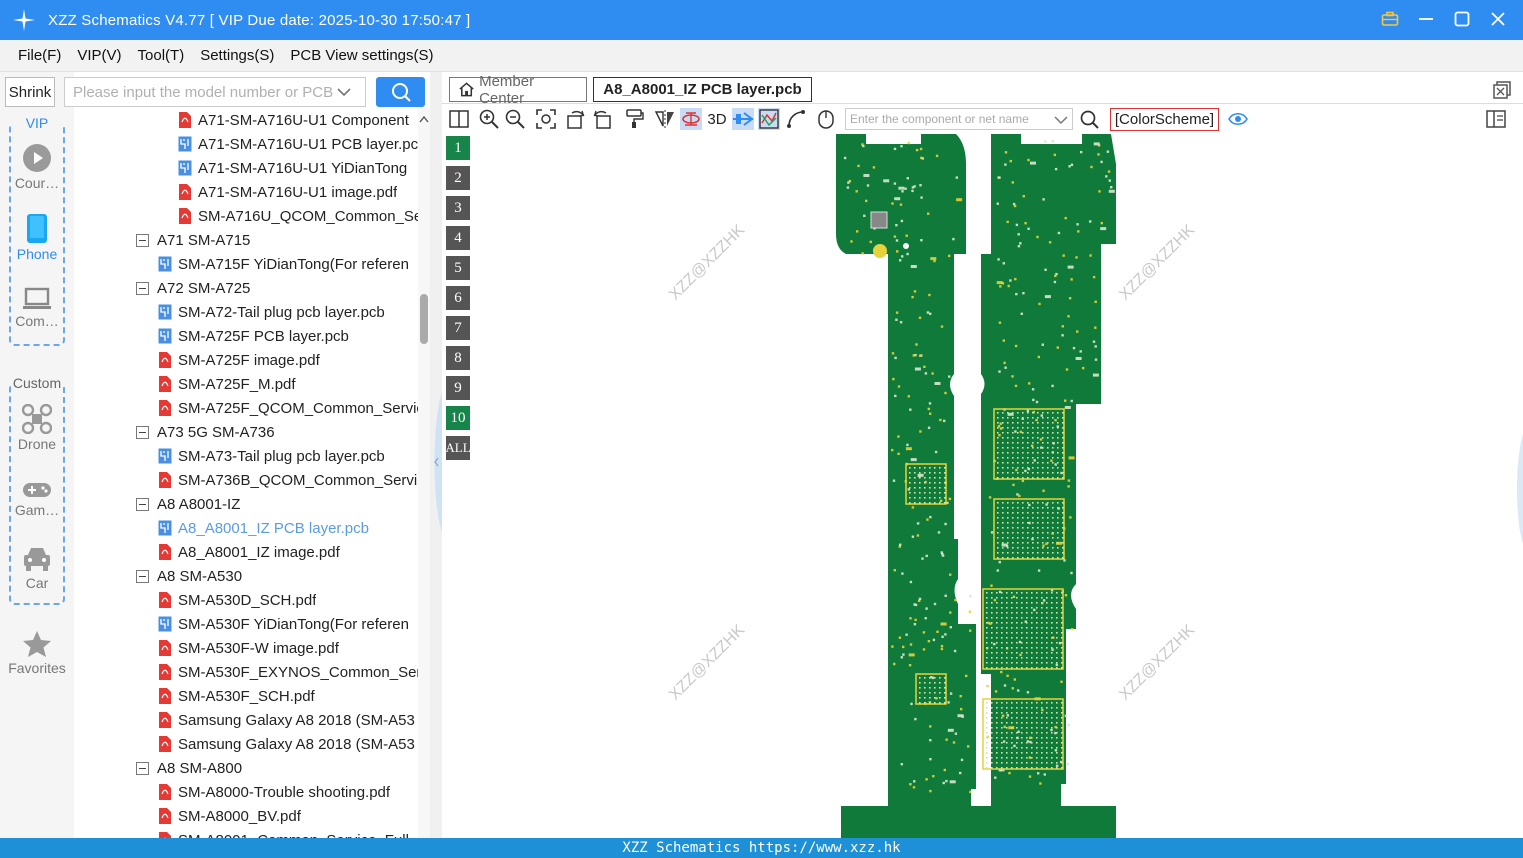  What do you see at coordinates (193, 288) in the screenshot?
I see `tree-group: A72 SM-A725` at bounding box center [193, 288].